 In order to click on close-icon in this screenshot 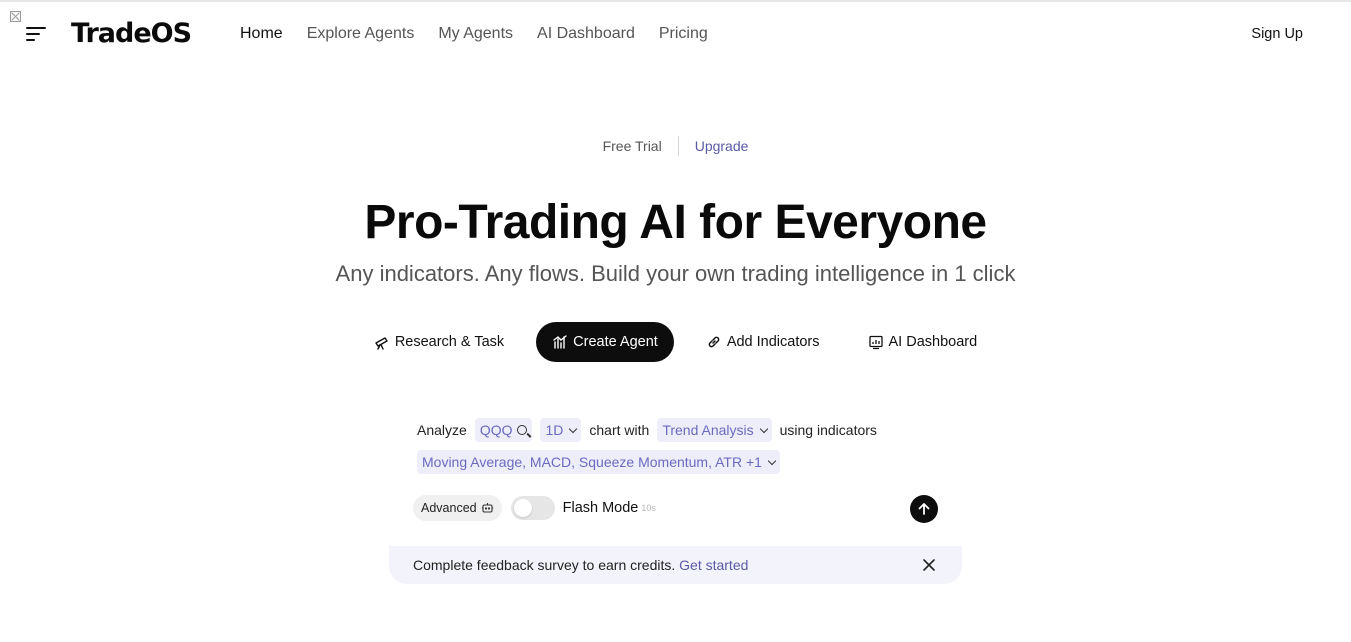, I will do `click(929, 565)`.